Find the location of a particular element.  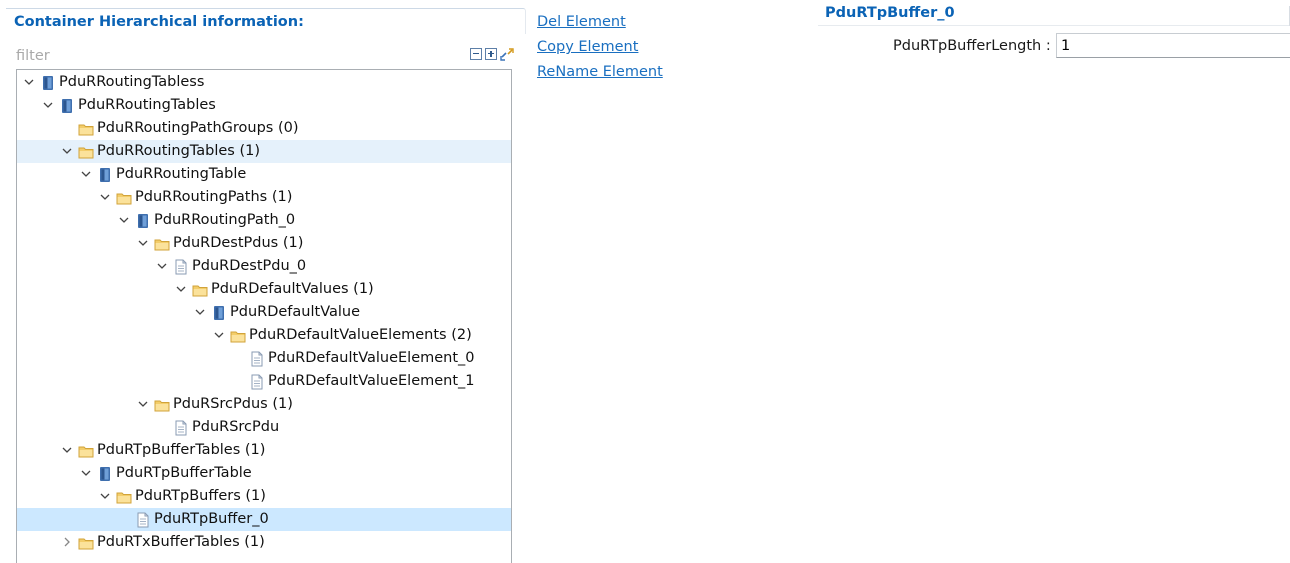

tree-node-label: PduRRoutingPaths (1) is located at coordinates (214, 197).